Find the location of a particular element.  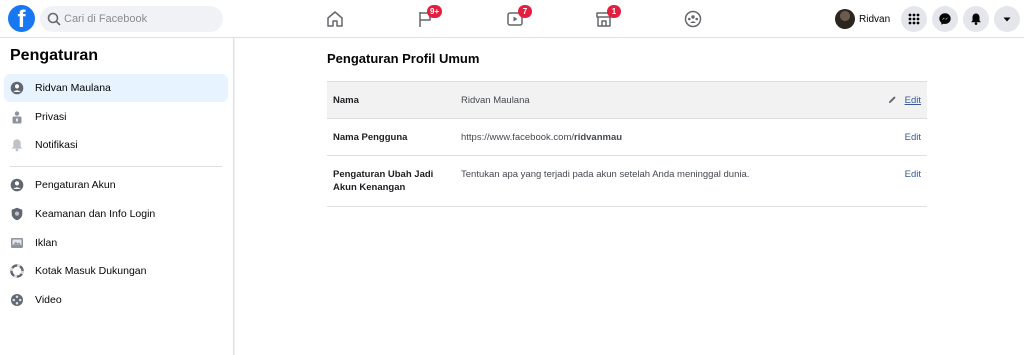

sidebar-item-label: Iklan is located at coordinates (46, 243).